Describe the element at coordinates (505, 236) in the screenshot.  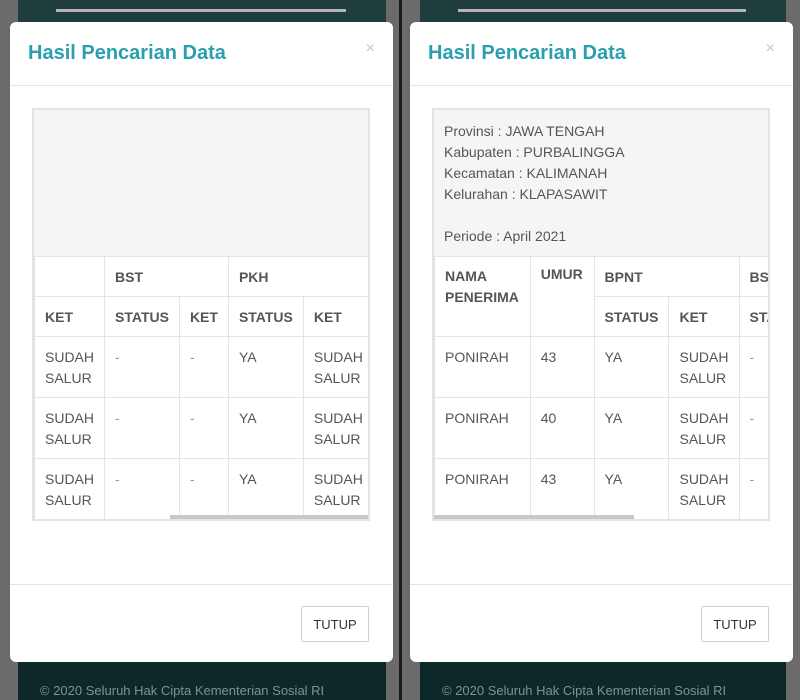
I see `info-periode: Periode : April 2021` at that location.